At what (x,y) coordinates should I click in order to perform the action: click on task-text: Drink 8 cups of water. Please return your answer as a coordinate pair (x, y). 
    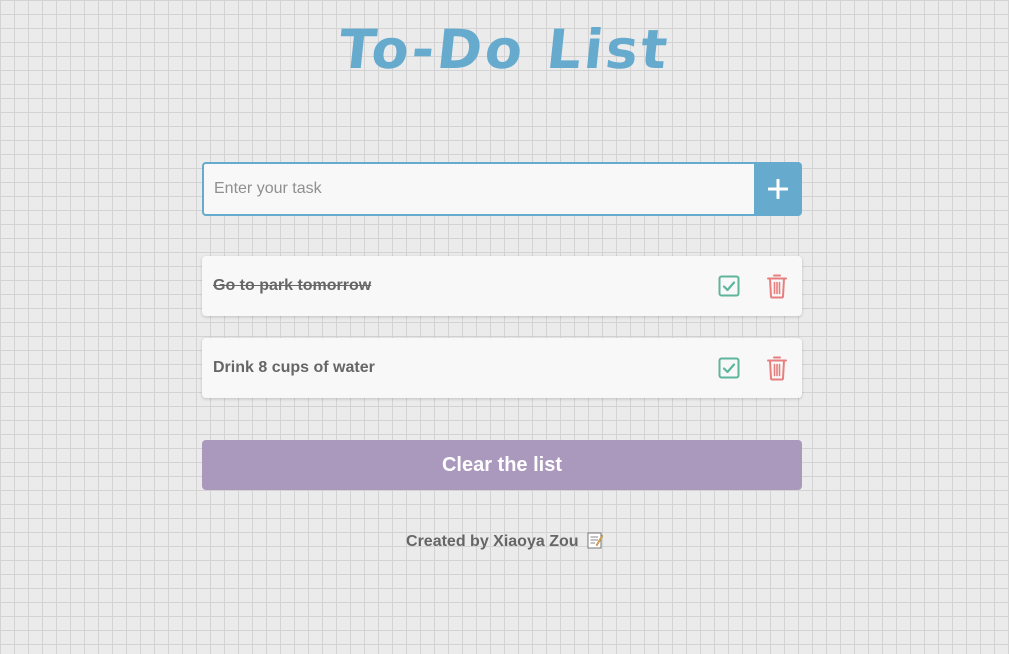
    Looking at the image, I should click on (294, 367).